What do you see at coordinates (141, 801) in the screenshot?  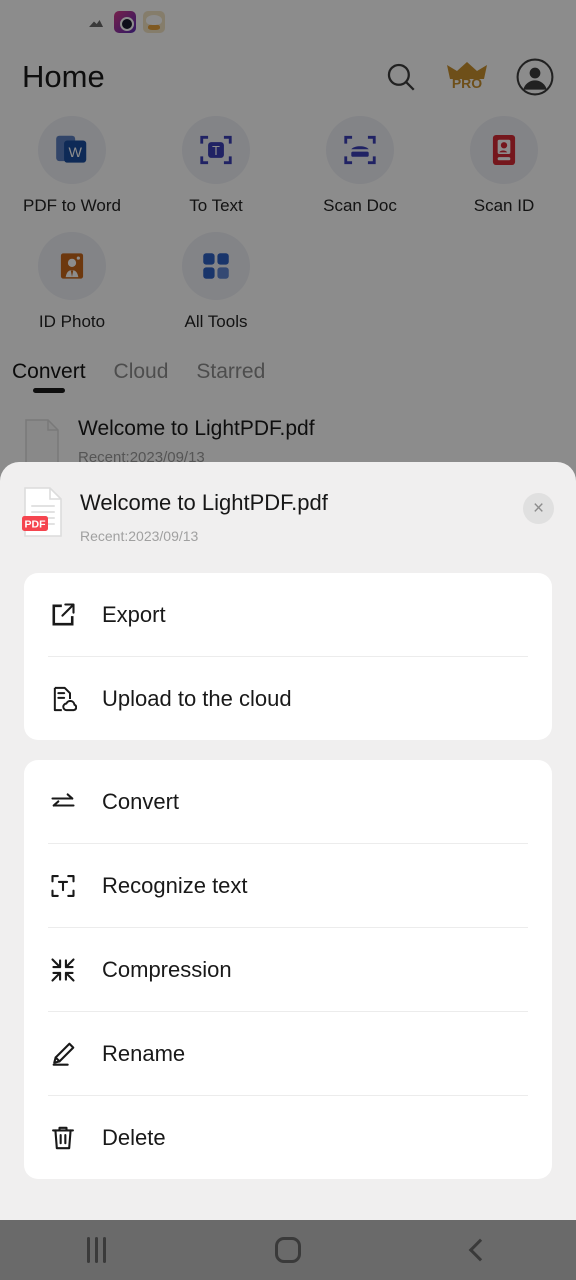 I see `menu-item-label: Convert` at bounding box center [141, 801].